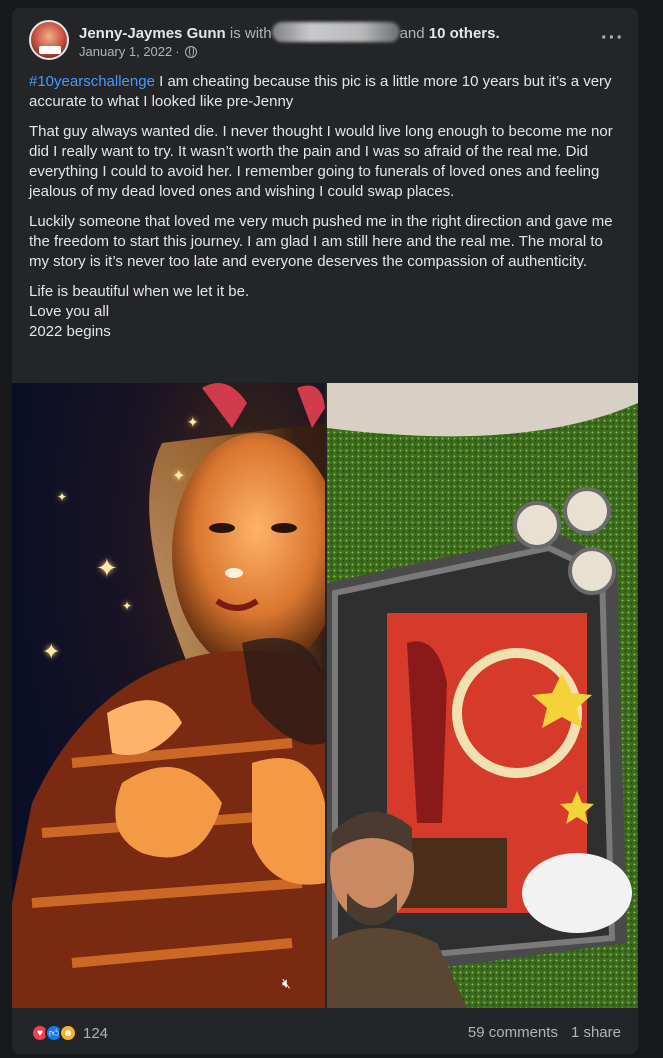 This screenshot has width=663, height=1058. What do you see at coordinates (49, 40) in the screenshot?
I see `author-avatar` at bounding box center [49, 40].